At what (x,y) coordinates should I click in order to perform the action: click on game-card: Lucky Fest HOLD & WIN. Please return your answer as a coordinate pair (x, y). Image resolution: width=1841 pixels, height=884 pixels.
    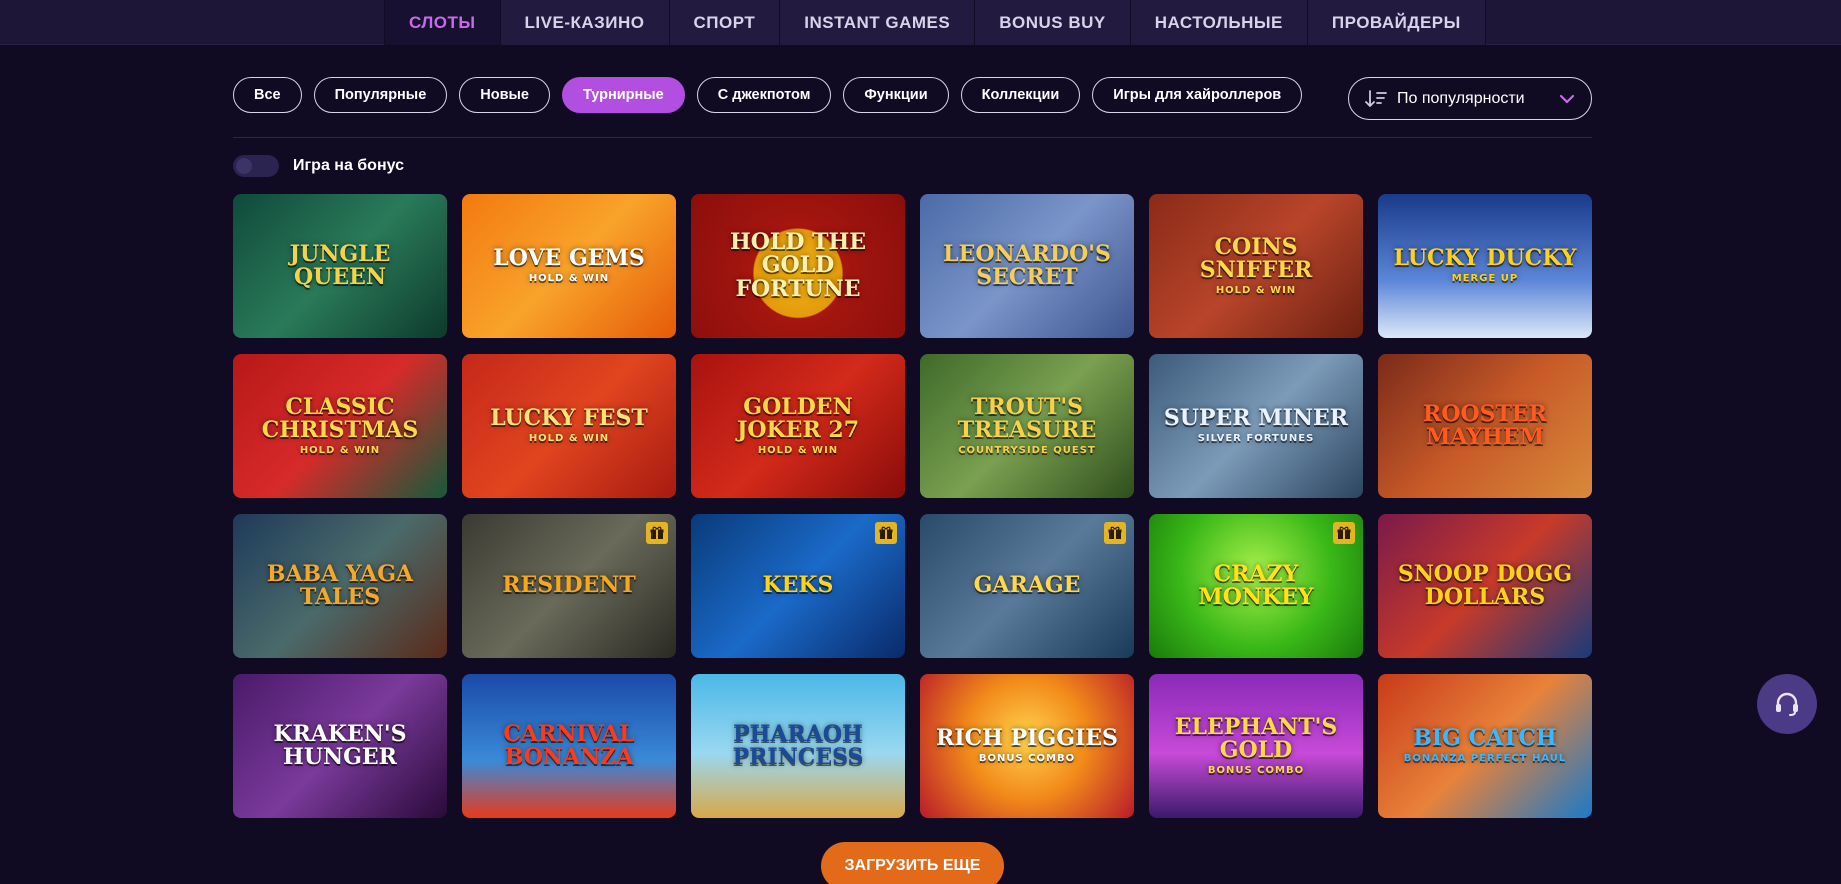
    Looking at the image, I should click on (569, 426).